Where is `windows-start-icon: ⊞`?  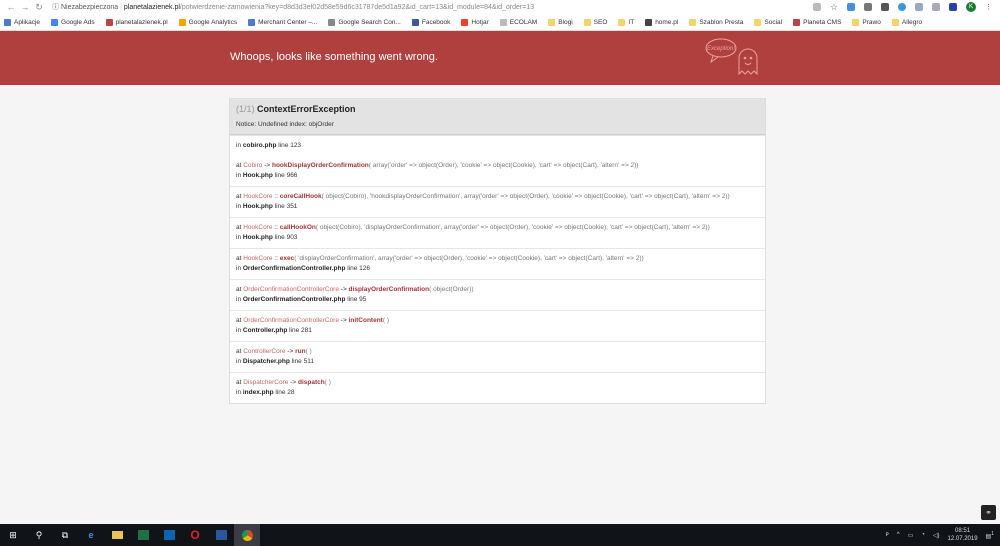 windows-start-icon: ⊞ is located at coordinates (13, 535).